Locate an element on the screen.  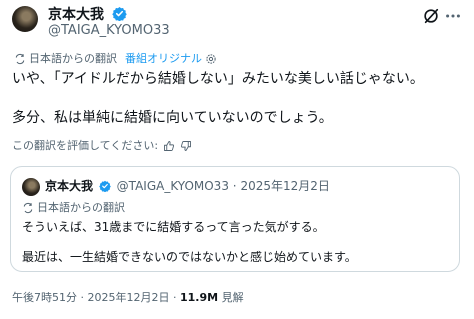
quoted-author-name: 京本大我 is located at coordinates (69, 186).